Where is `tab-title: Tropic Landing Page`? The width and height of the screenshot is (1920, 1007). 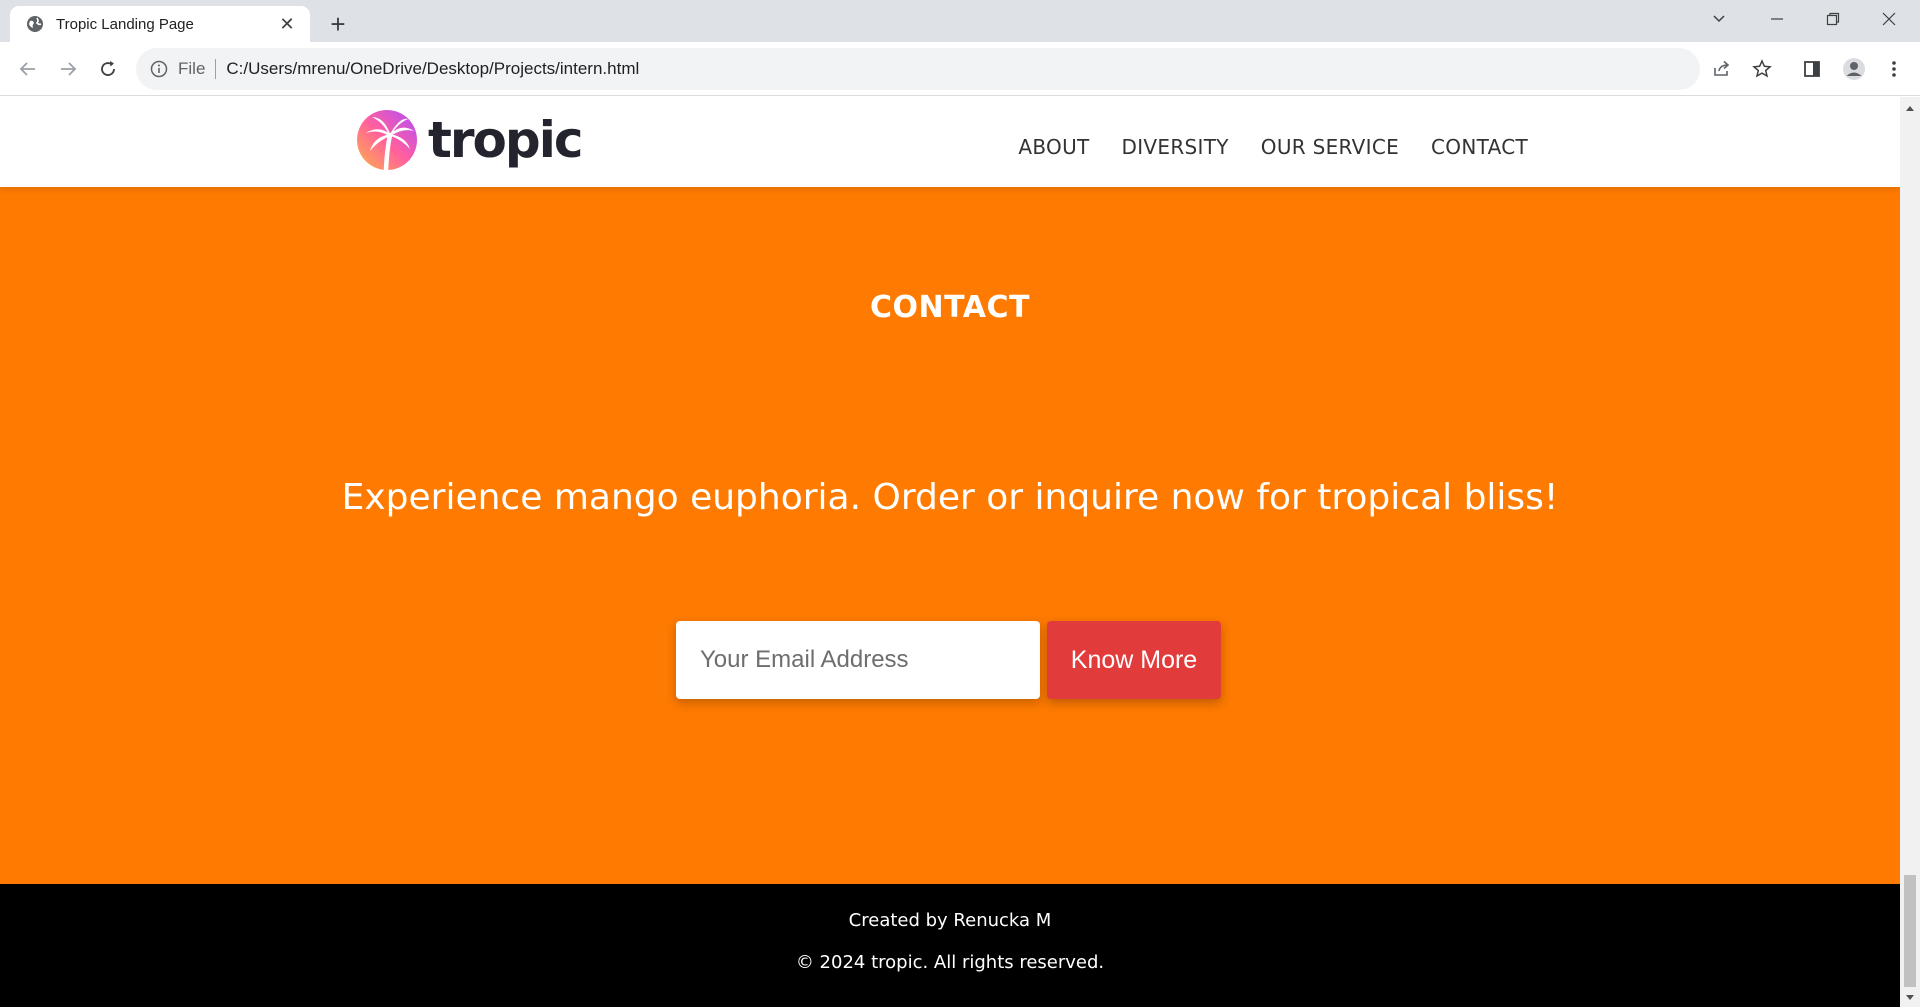 tab-title: Tropic Landing Page is located at coordinates (125, 24).